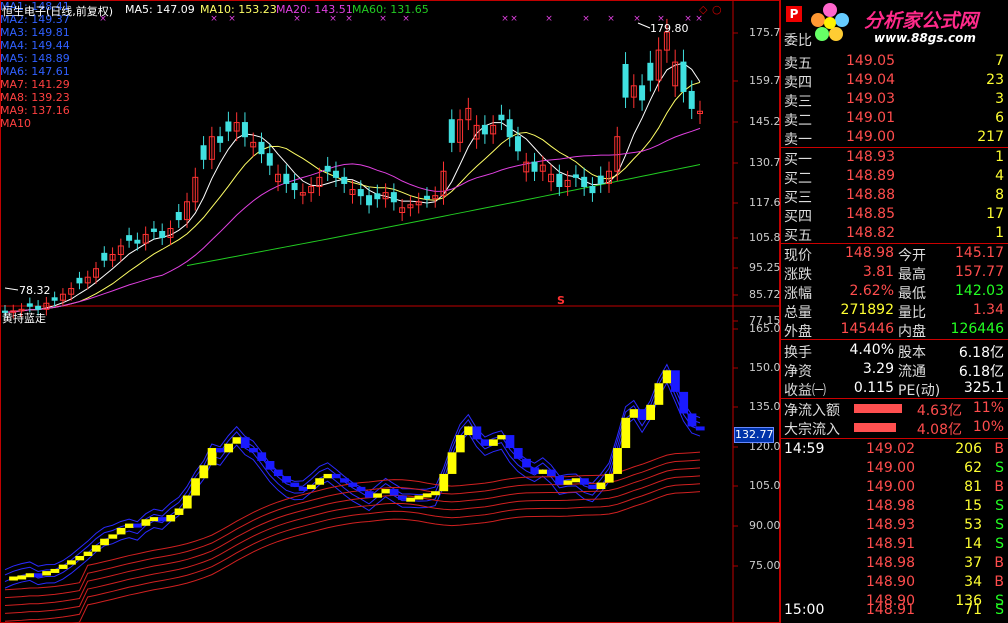 The height and width of the screenshot is (623, 1008). I want to click on tick-row: 15:00 148.91 71 S, so click(894, 610).